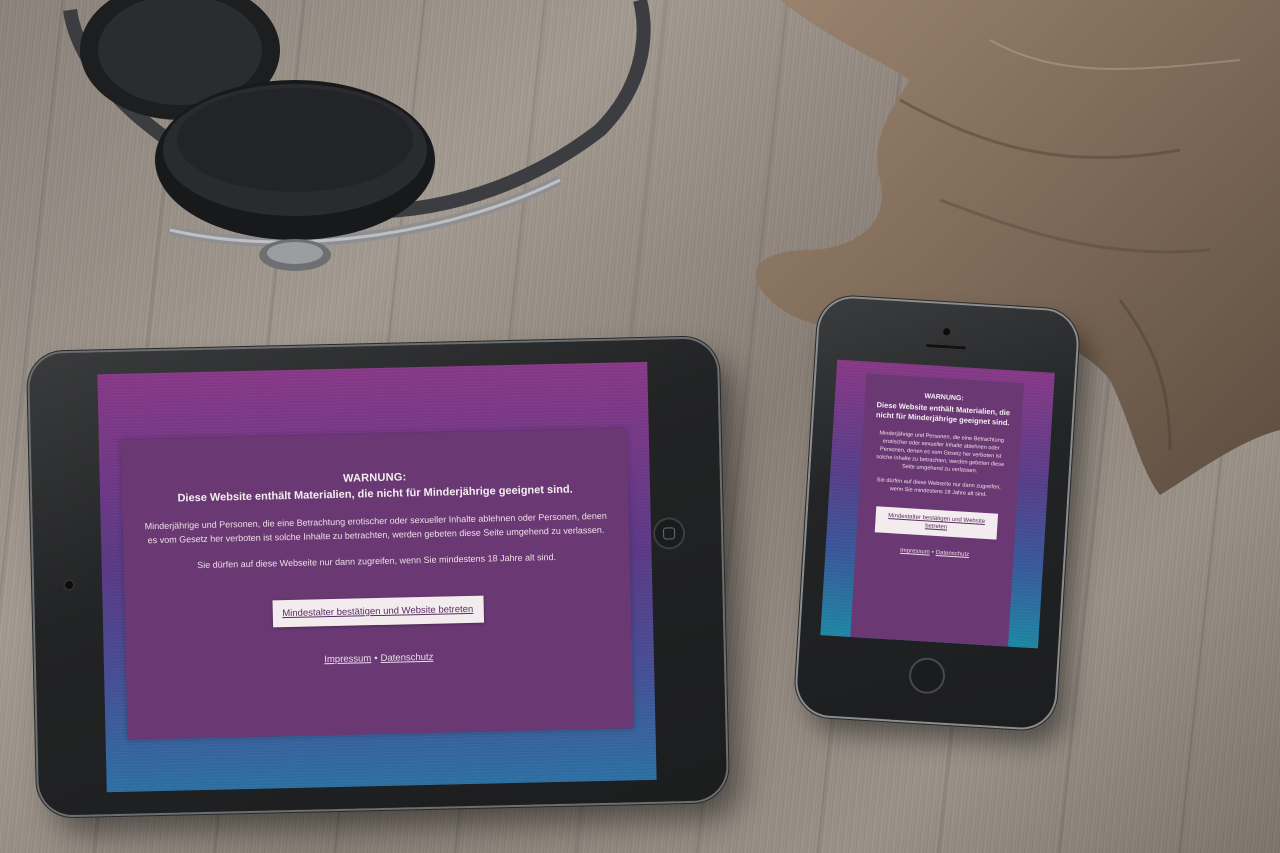 This screenshot has width=1280, height=853. Describe the element at coordinates (357, 135) in the screenshot. I see `headphones-icon` at that location.